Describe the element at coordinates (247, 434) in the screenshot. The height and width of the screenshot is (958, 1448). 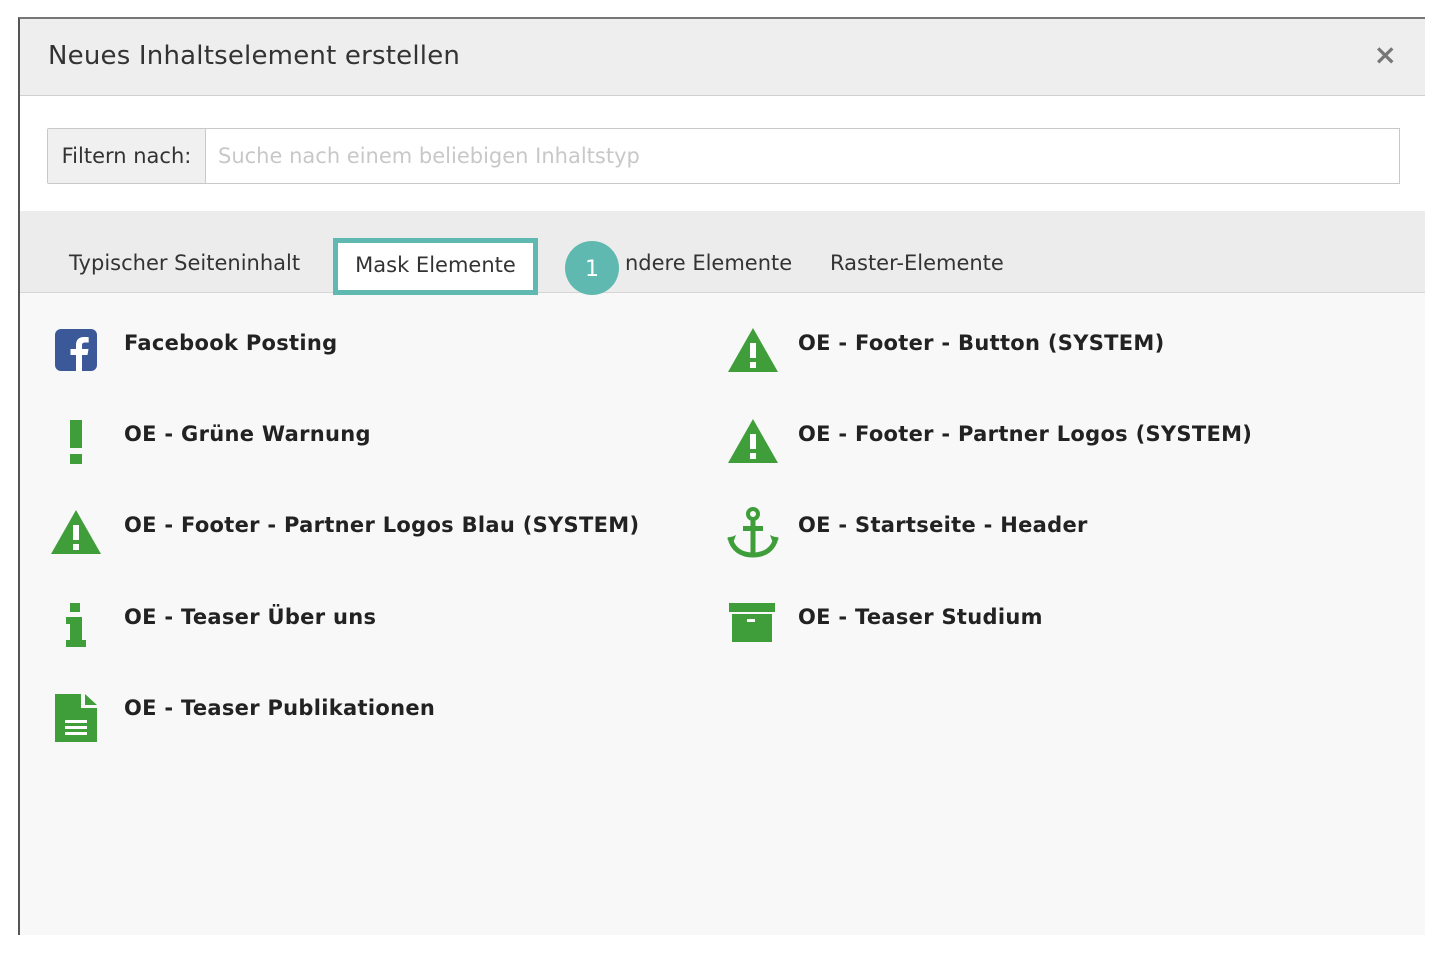
I see `element-label: OE - Grüne Warnung` at that location.